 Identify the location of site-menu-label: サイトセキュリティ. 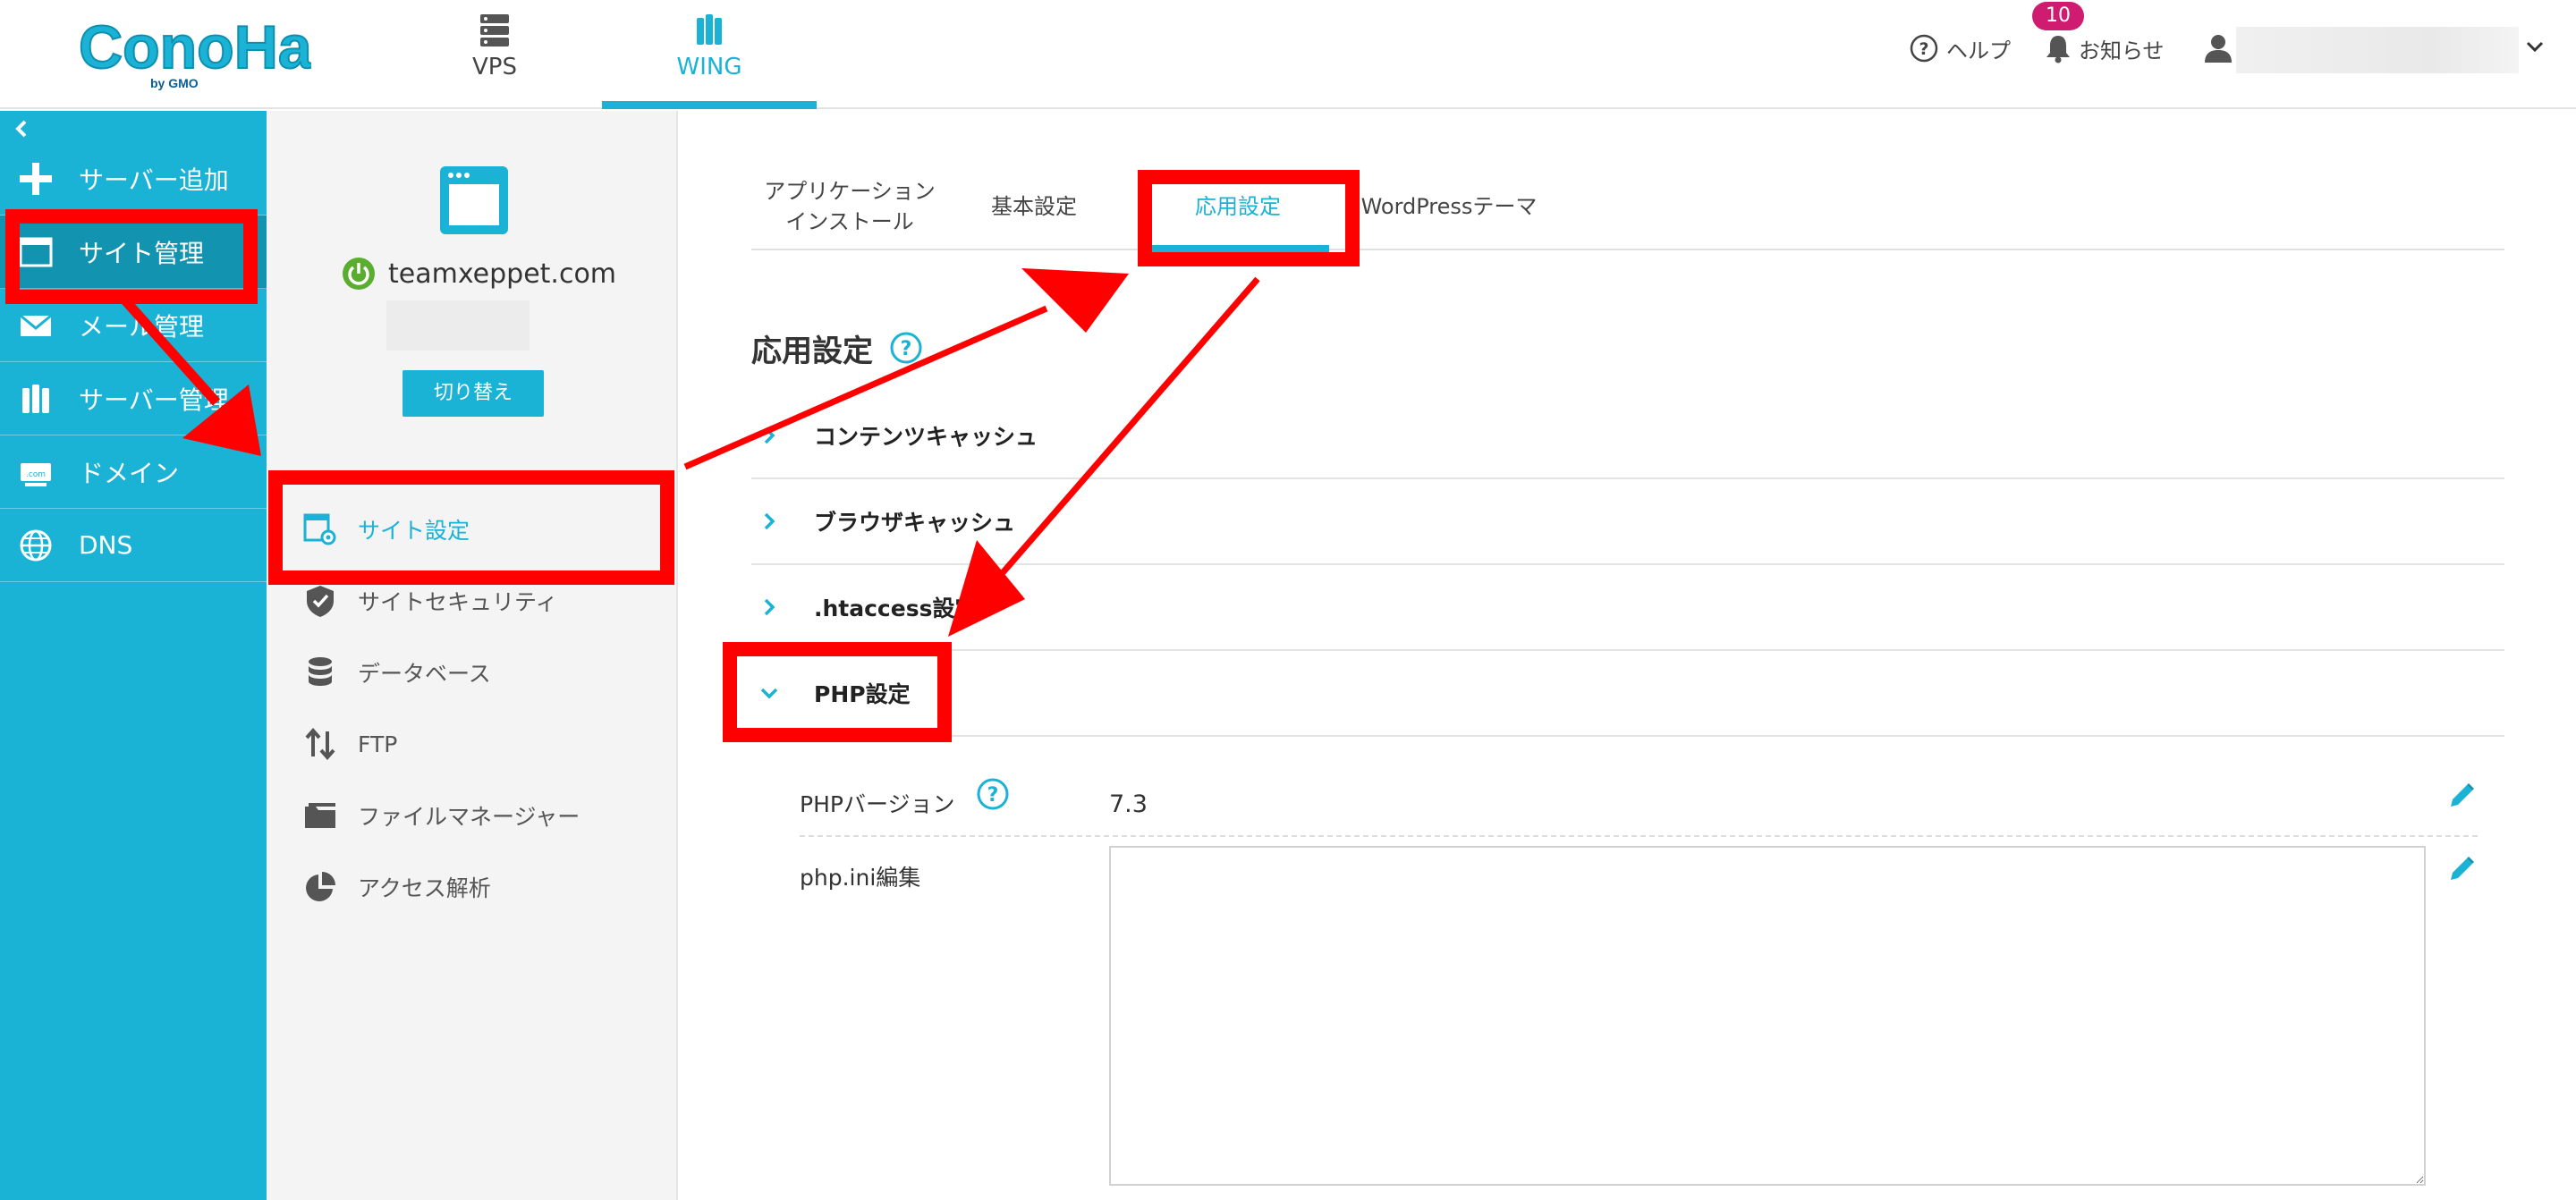
(458, 602).